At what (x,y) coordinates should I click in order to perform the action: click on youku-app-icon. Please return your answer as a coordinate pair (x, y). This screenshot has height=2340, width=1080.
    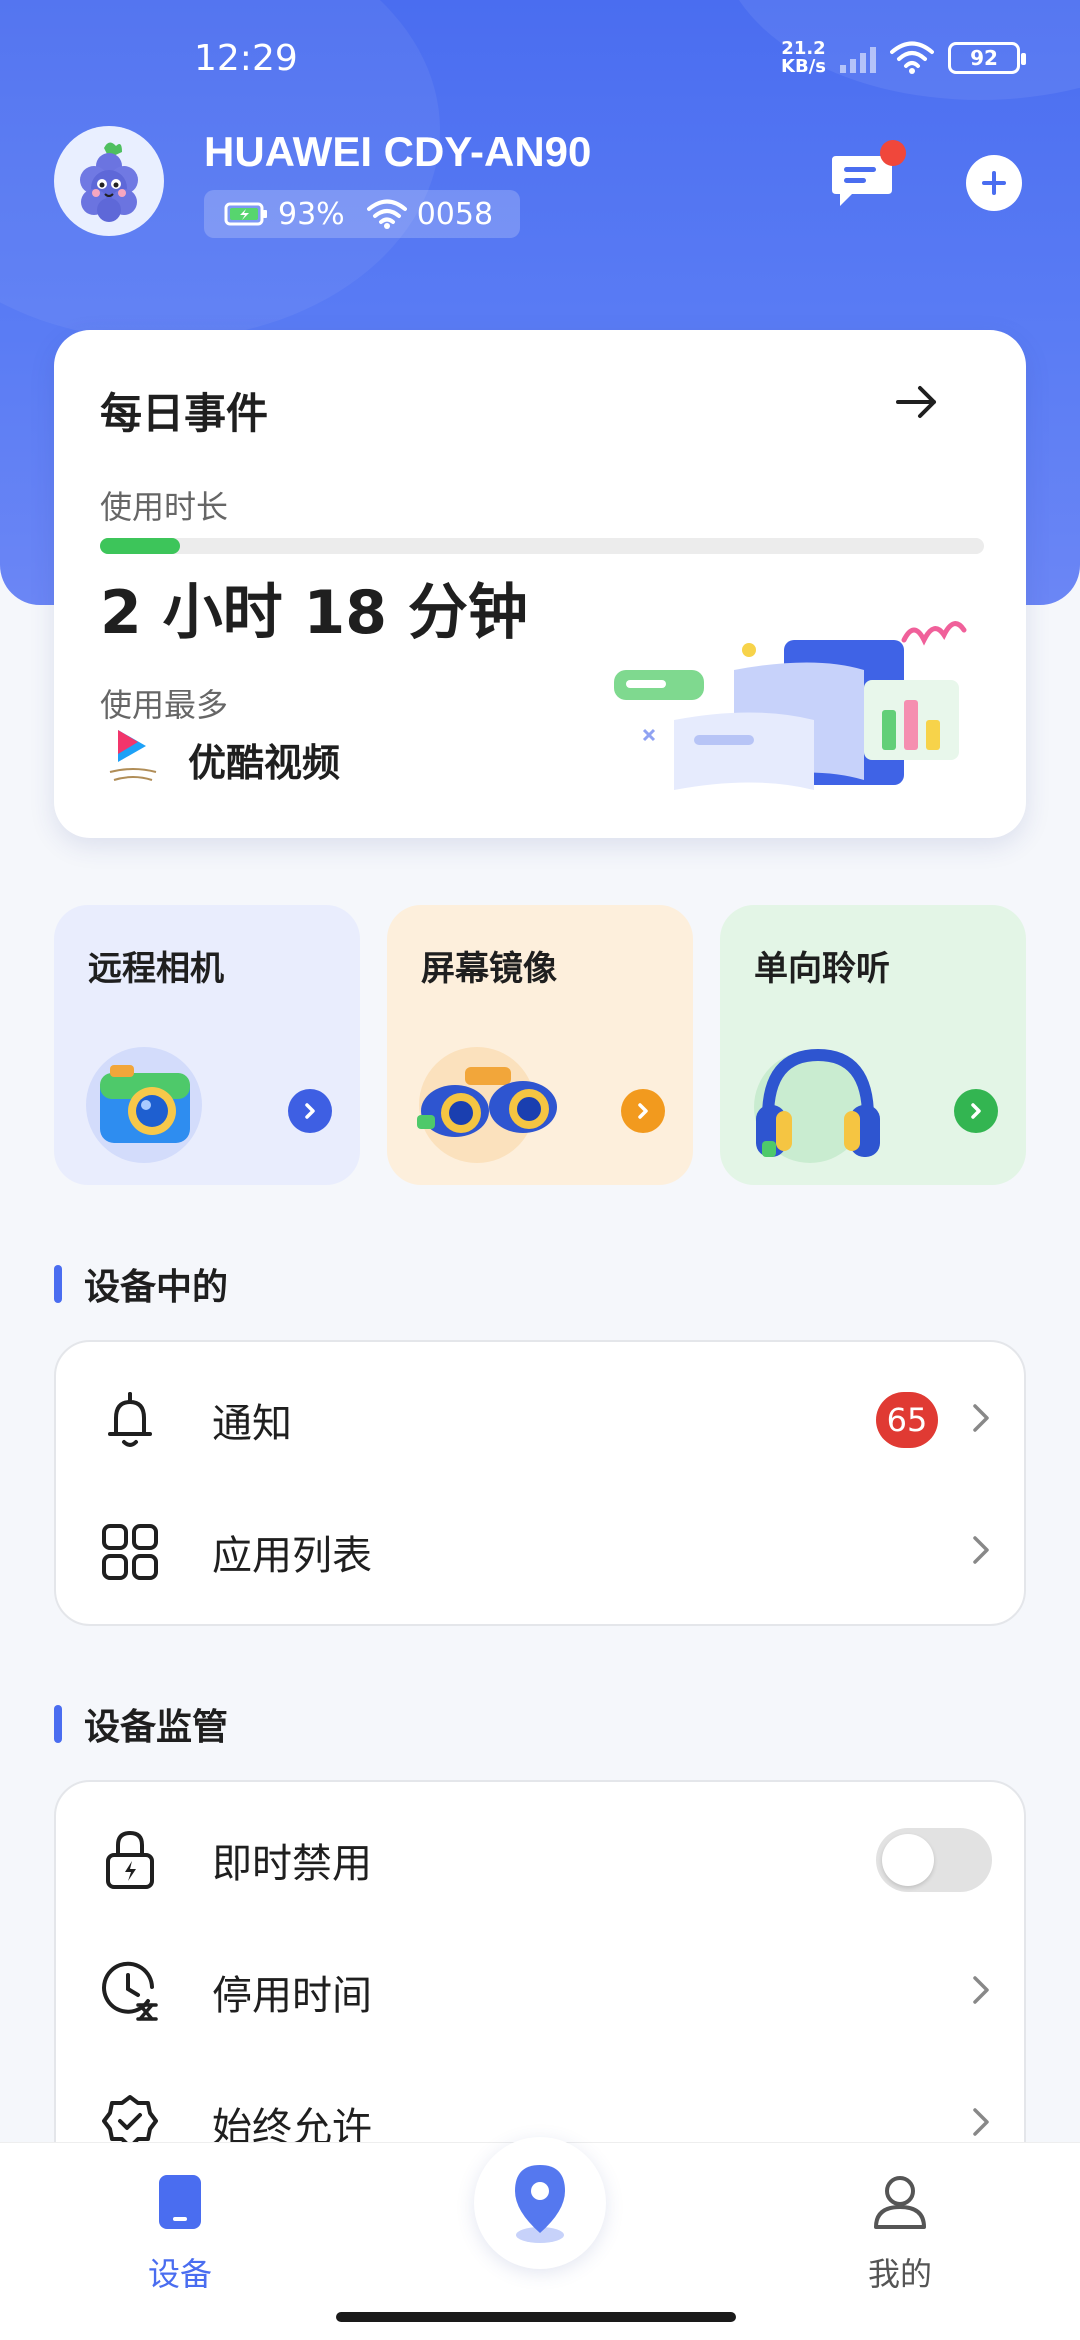
    Looking at the image, I should click on (133, 755).